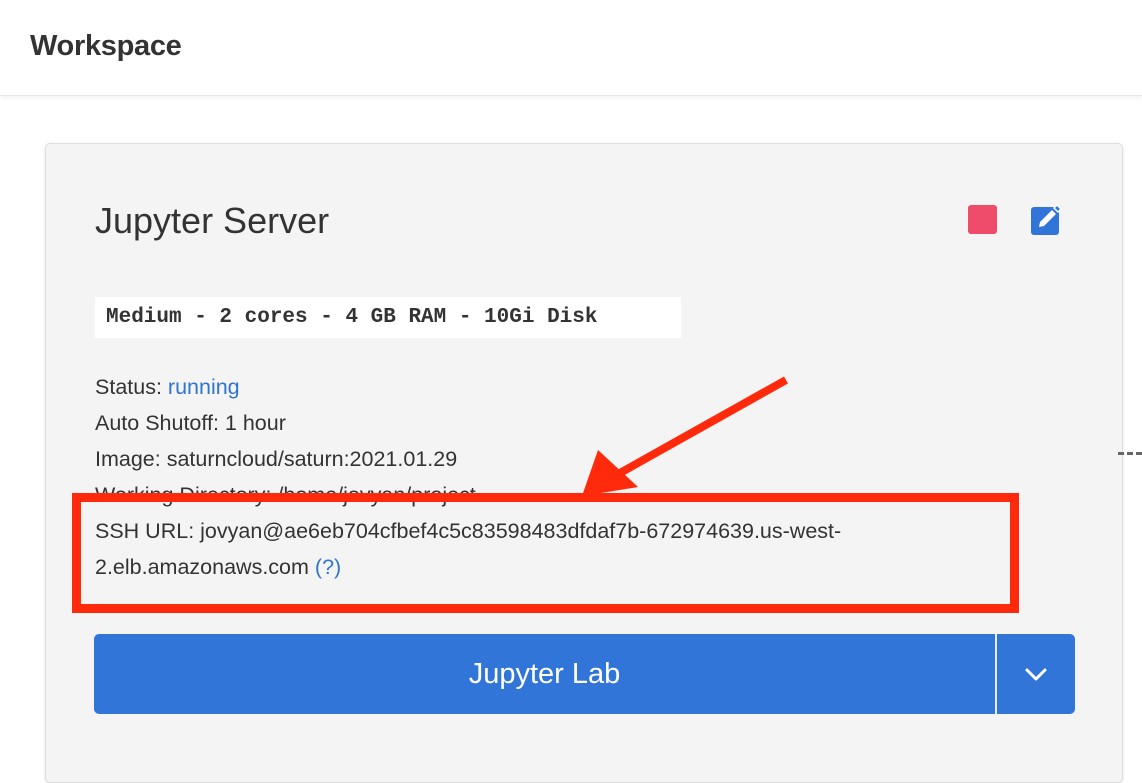 Image resolution: width=1142 pixels, height=783 pixels. I want to click on status-label: Status:, so click(128, 387).